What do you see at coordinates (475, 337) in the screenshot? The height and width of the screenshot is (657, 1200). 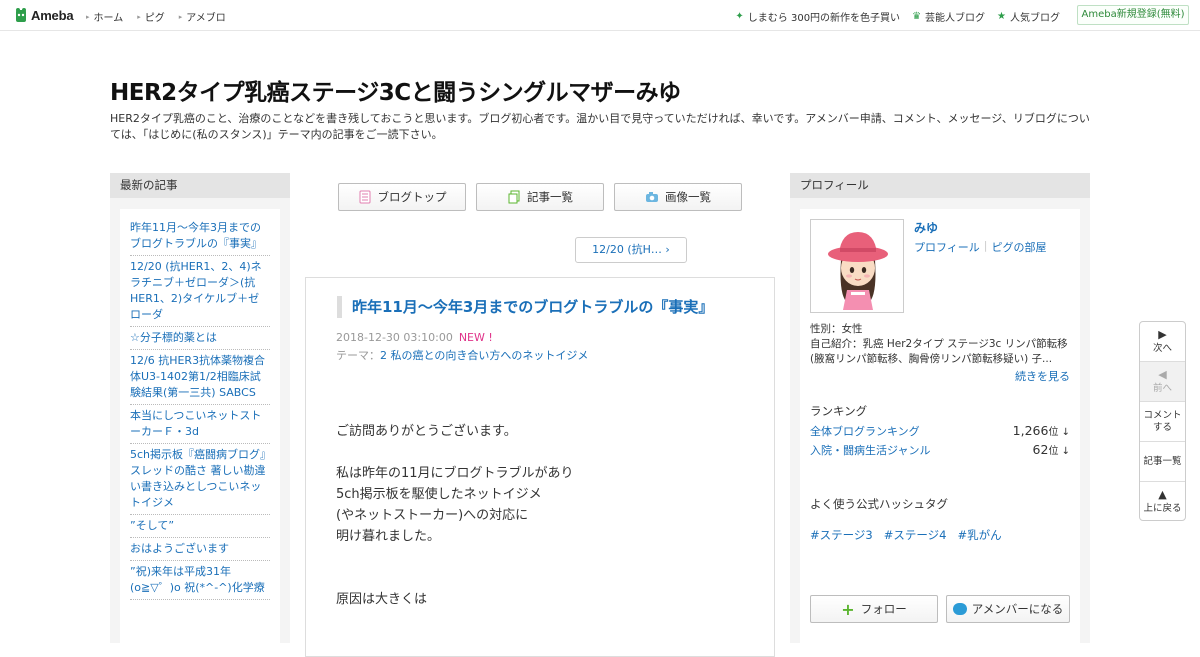 I see `new-badge: NEW !` at bounding box center [475, 337].